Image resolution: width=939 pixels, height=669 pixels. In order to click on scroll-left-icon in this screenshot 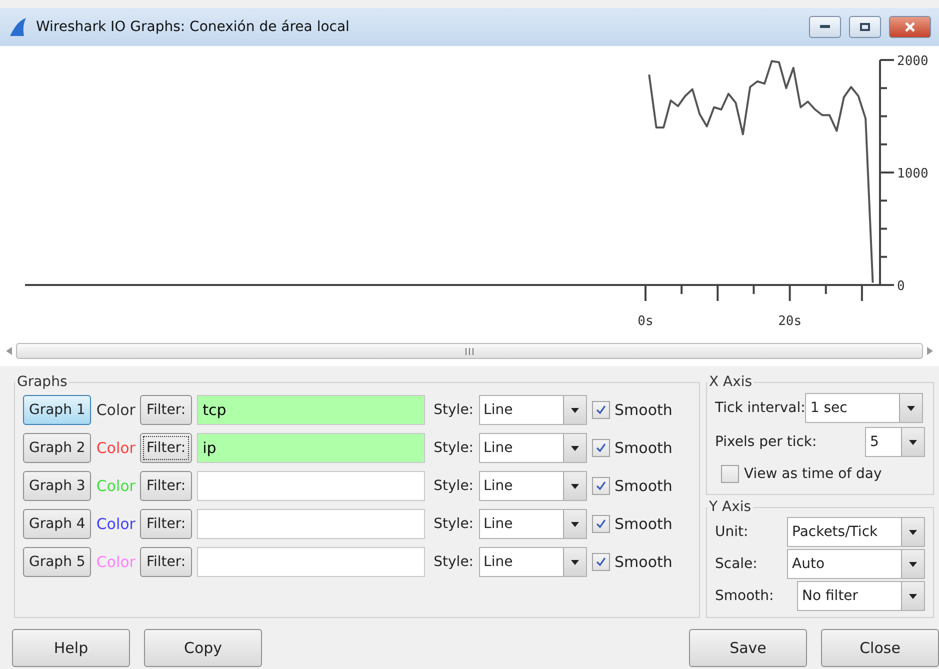, I will do `click(9, 351)`.